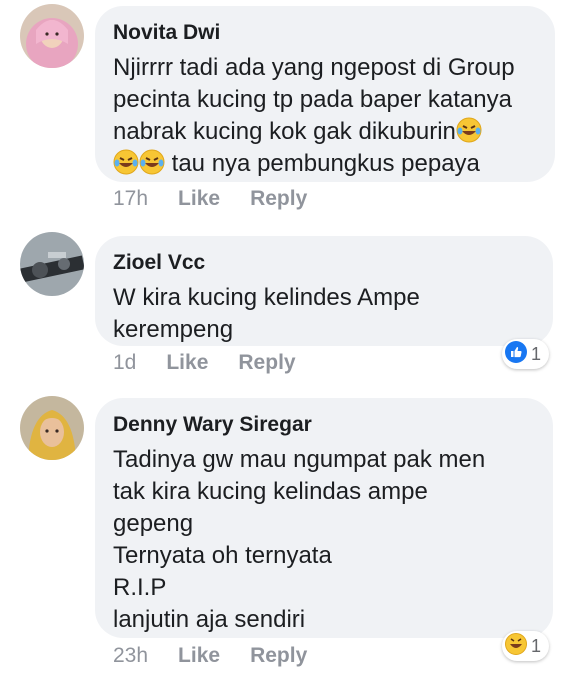 The height and width of the screenshot is (680, 573). Describe the element at coordinates (266, 313) in the screenshot. I see `comment-text: W kira kucing kelindes Ampe kerempeng` at that location.